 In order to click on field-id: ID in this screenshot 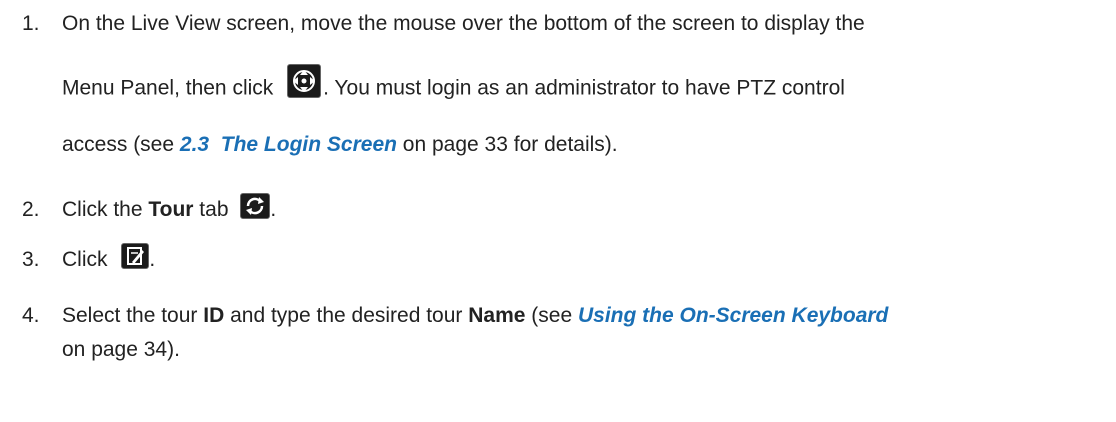, I will do `click(214, 315)`.